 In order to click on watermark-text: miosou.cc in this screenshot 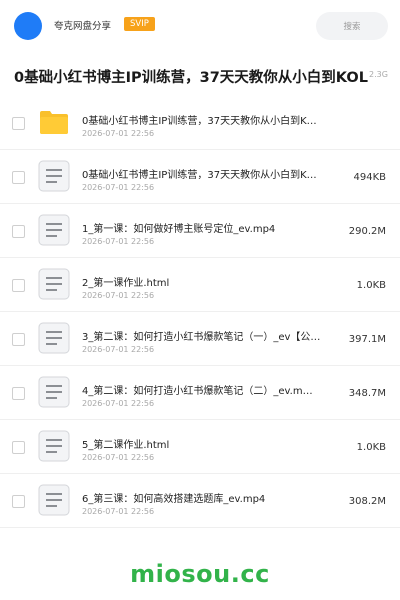, I will do `click(200, 574)`.